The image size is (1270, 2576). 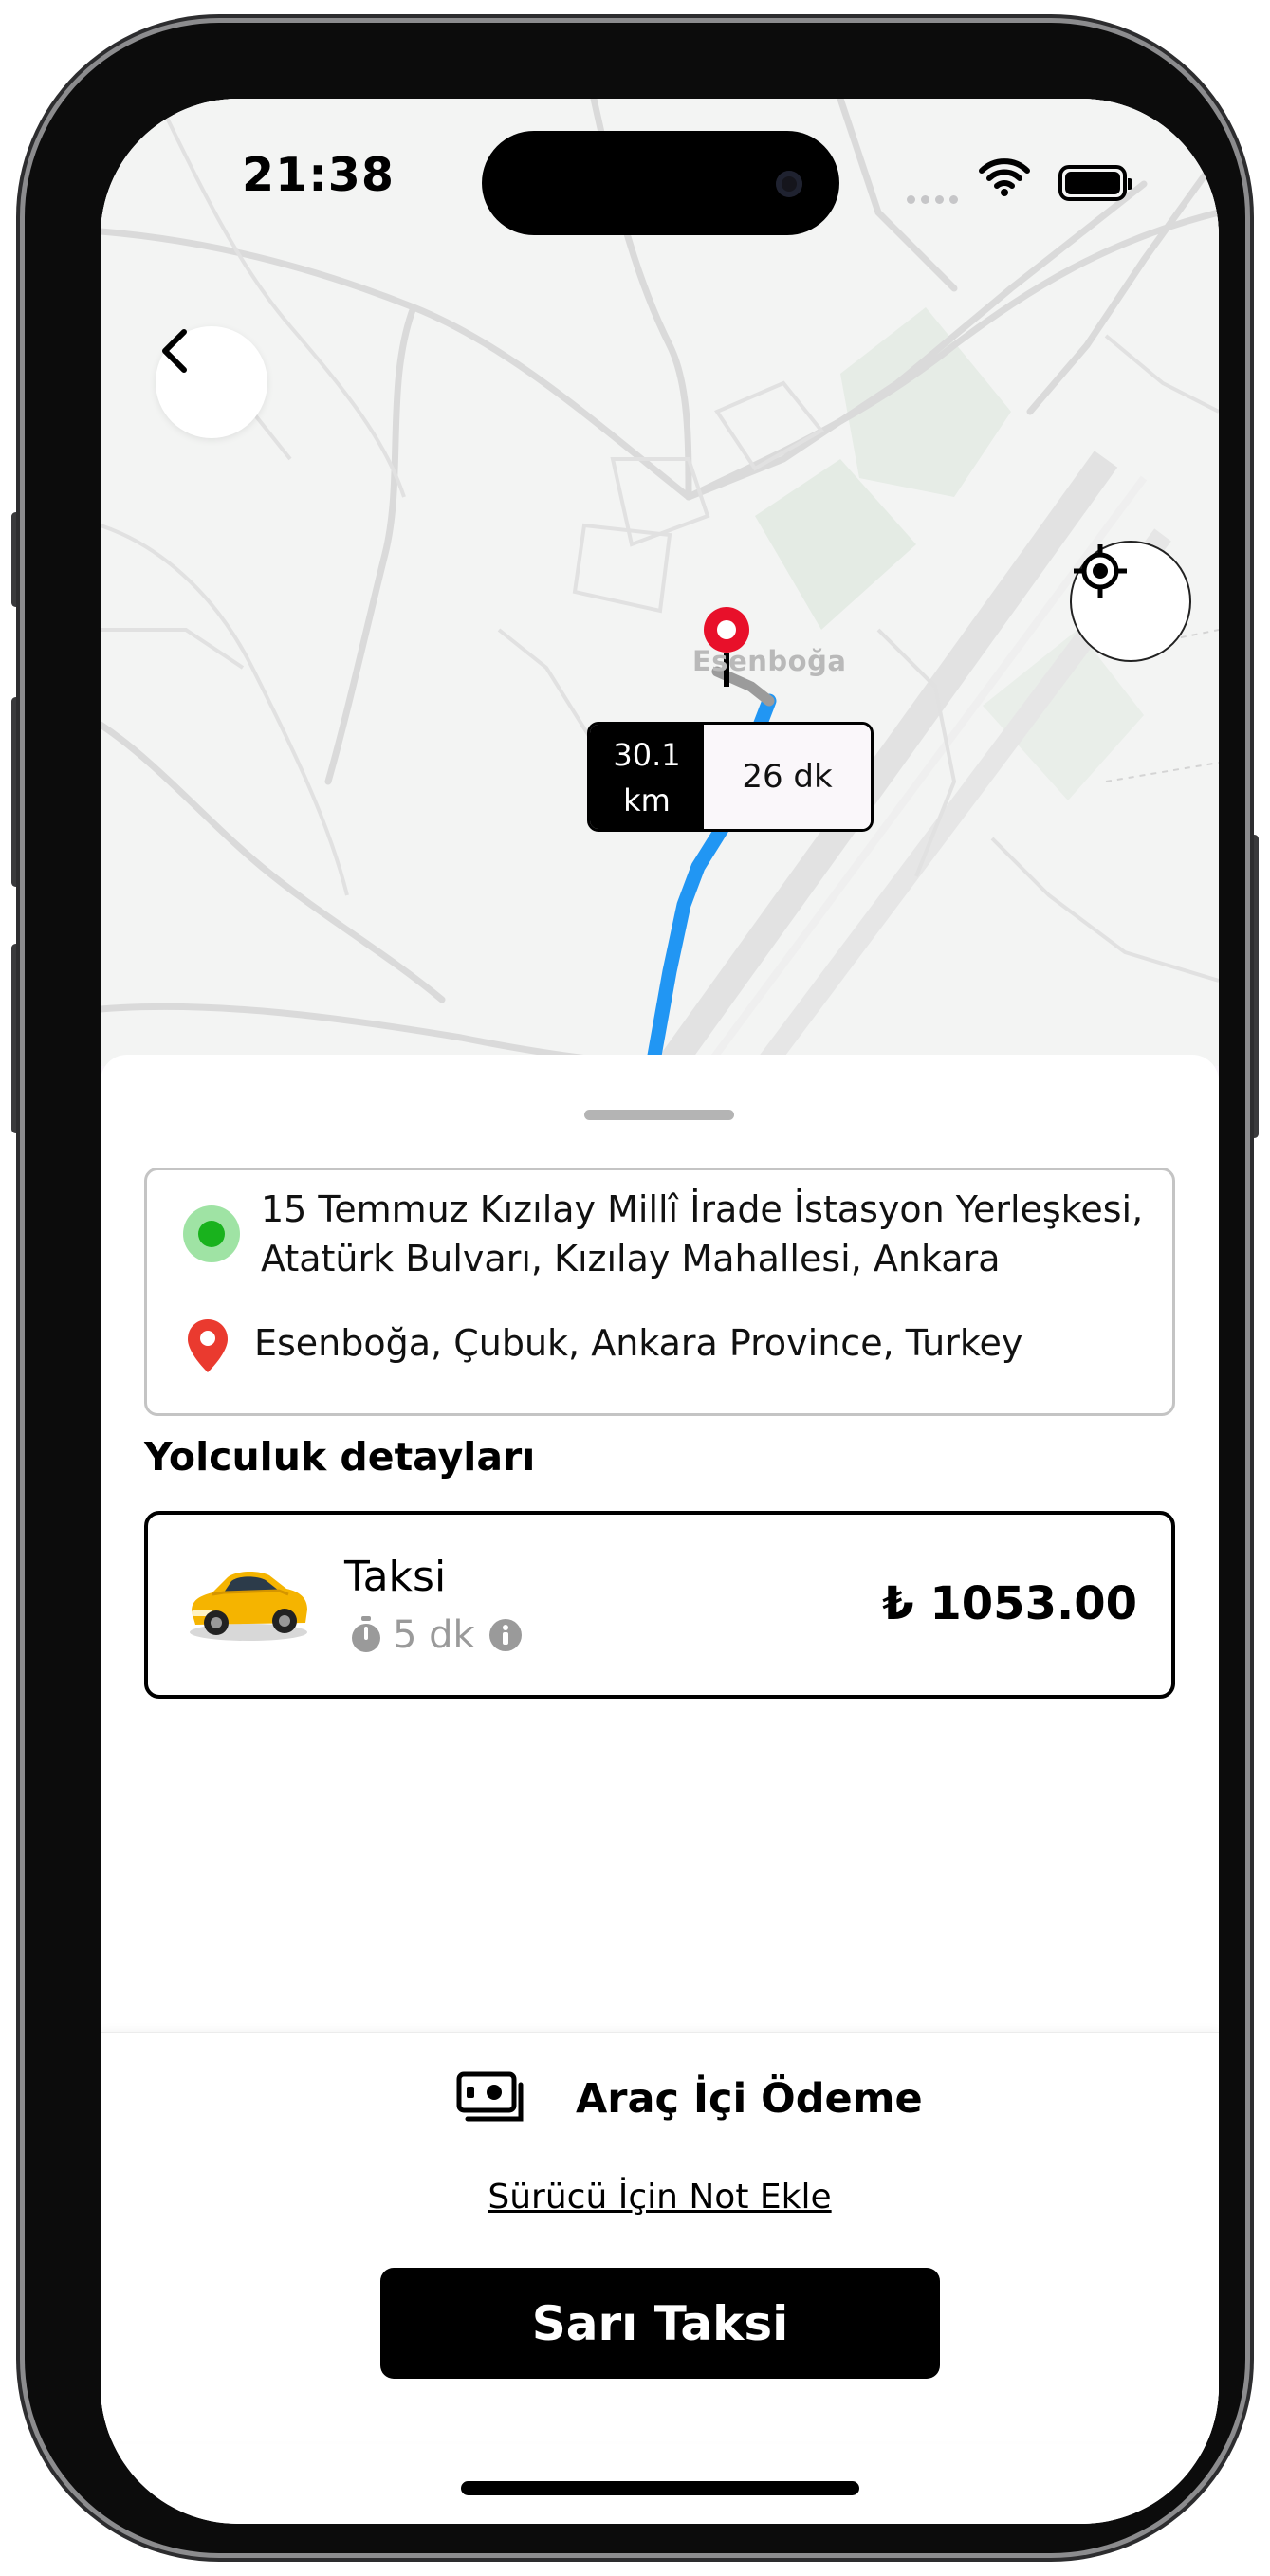 I want to click on route-duration: 26 dk, so click(x=787, y=777).